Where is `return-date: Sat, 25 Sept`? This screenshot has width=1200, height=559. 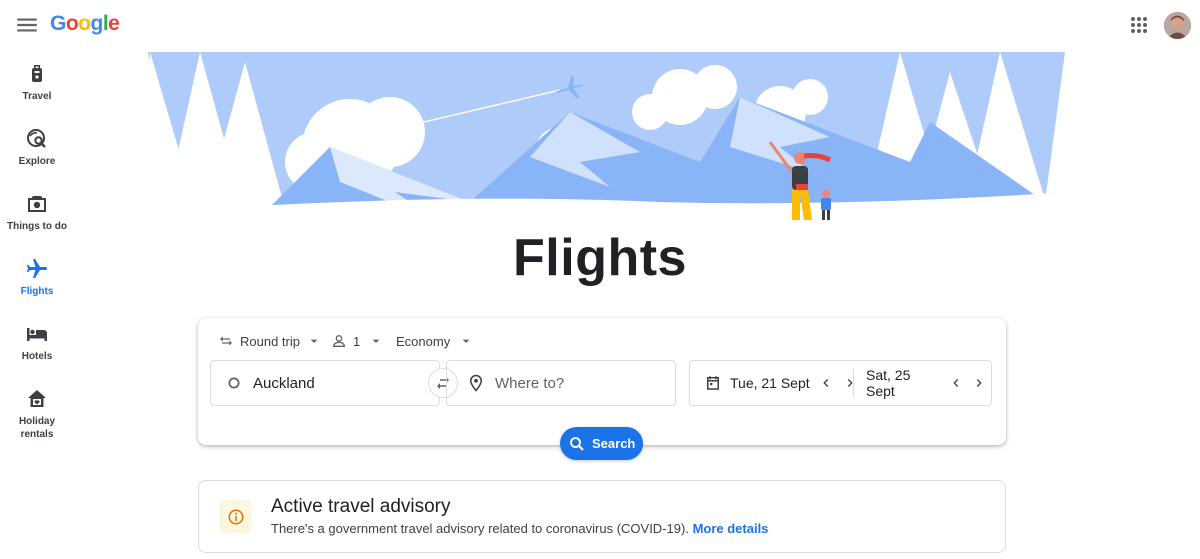
return-date: Sat, 25 Sept is located at coordinates (888, 383).